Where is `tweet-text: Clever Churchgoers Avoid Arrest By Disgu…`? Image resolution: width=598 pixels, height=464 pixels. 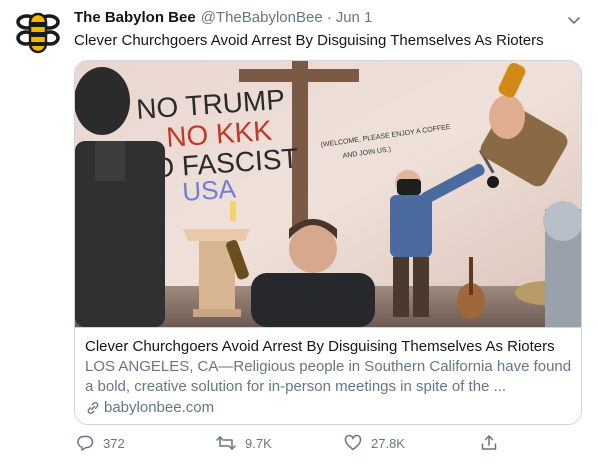 tweet-text: Clever Churchgoers Avoid Arrest By Disgu… is located at coordinates (309, 40).